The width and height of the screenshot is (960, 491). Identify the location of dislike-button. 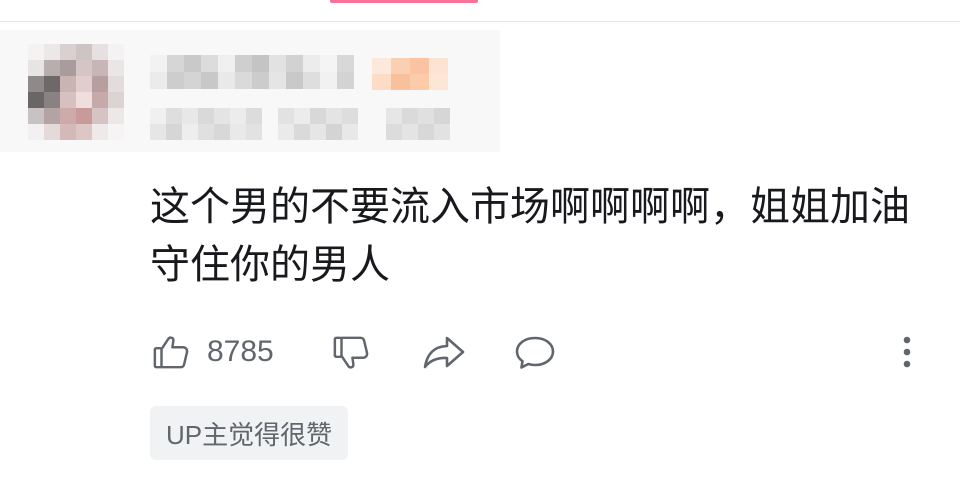
(351, 353).